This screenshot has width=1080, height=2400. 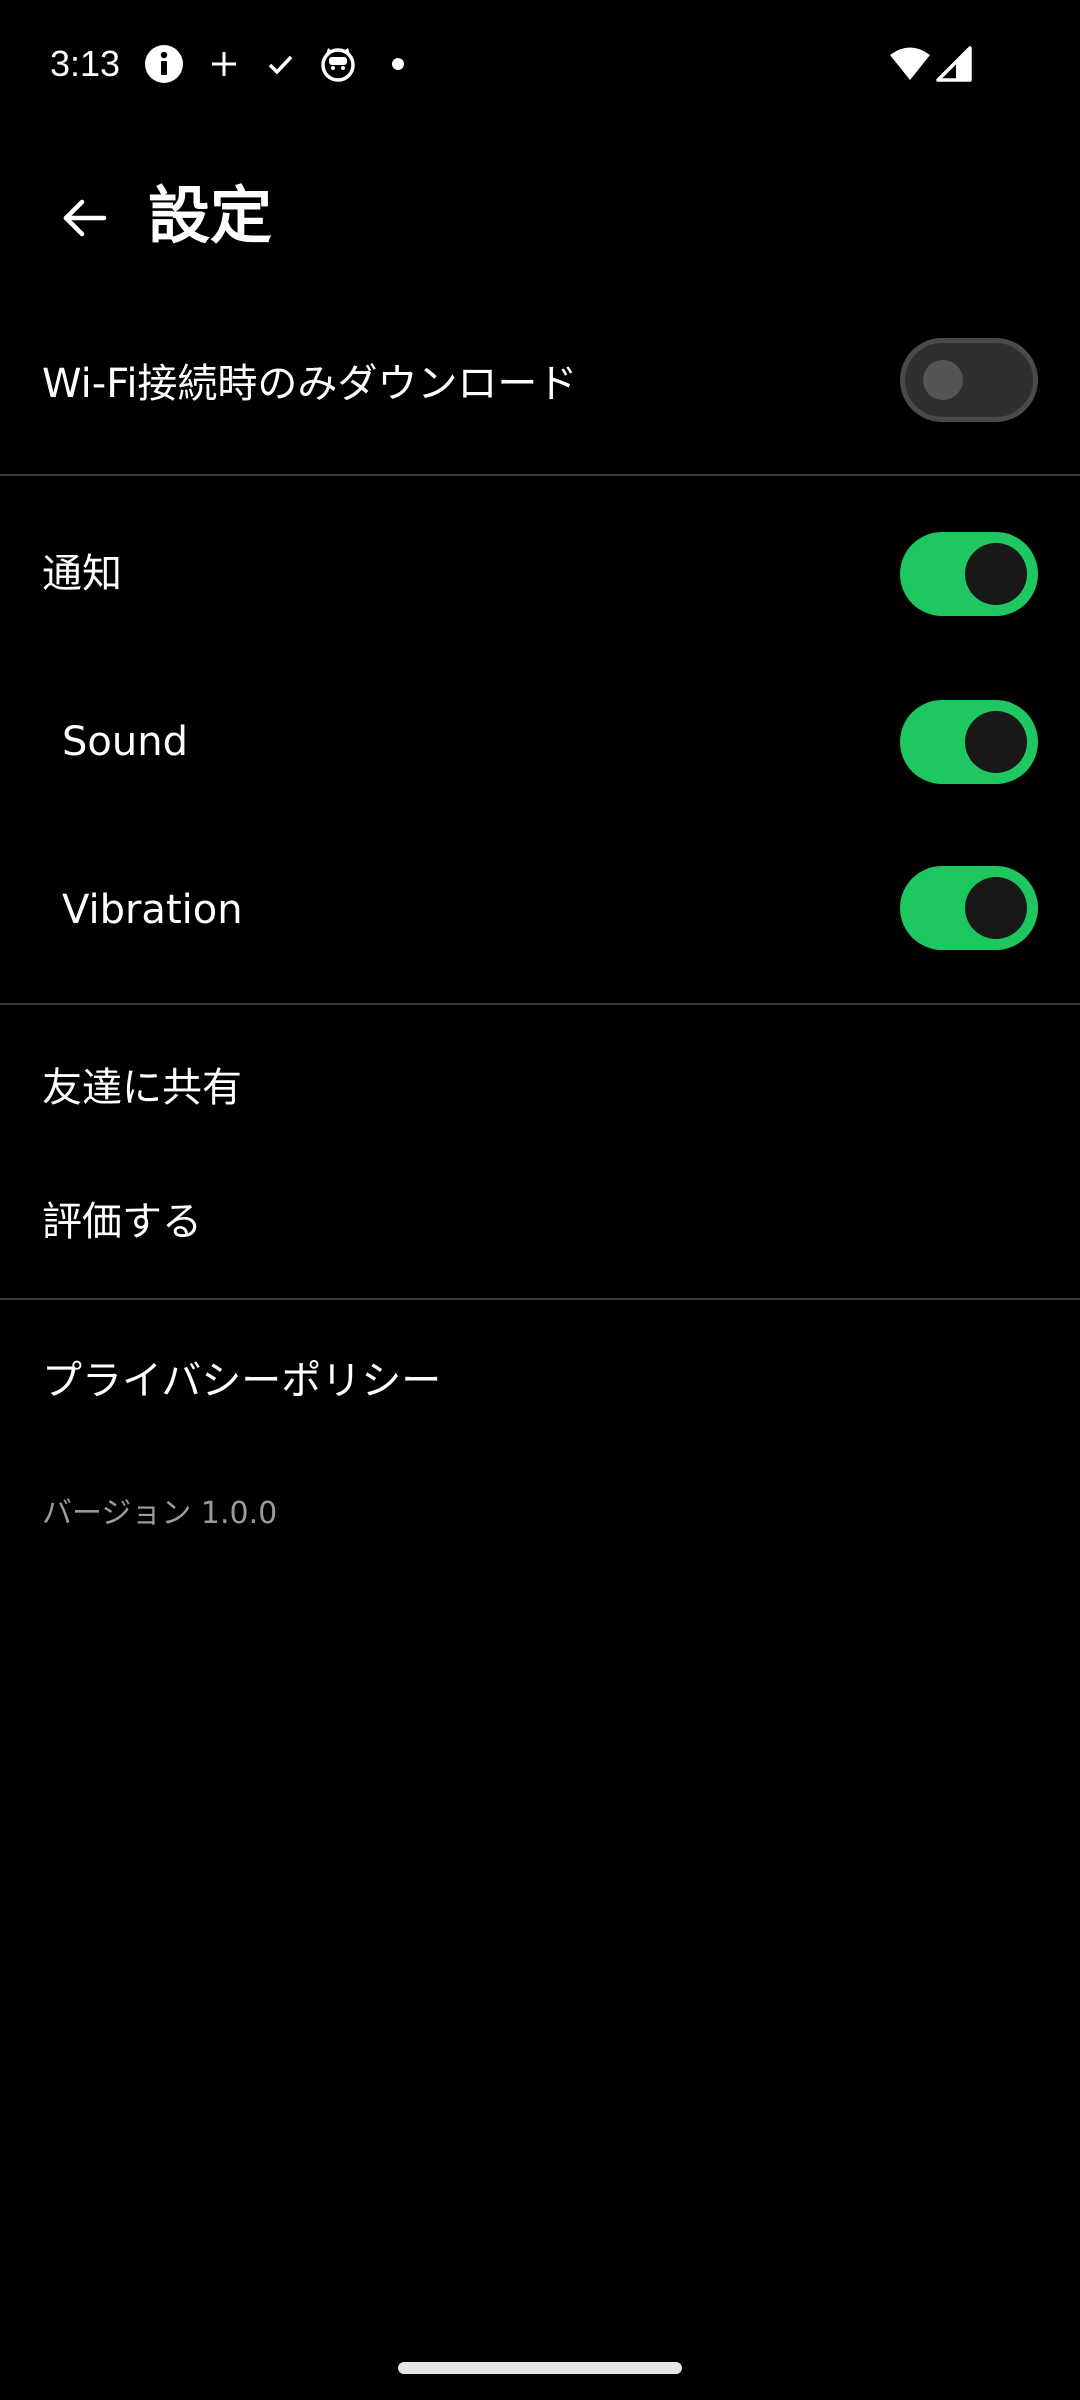 I want to click on vibration-switch, so click(x=969, y=908).